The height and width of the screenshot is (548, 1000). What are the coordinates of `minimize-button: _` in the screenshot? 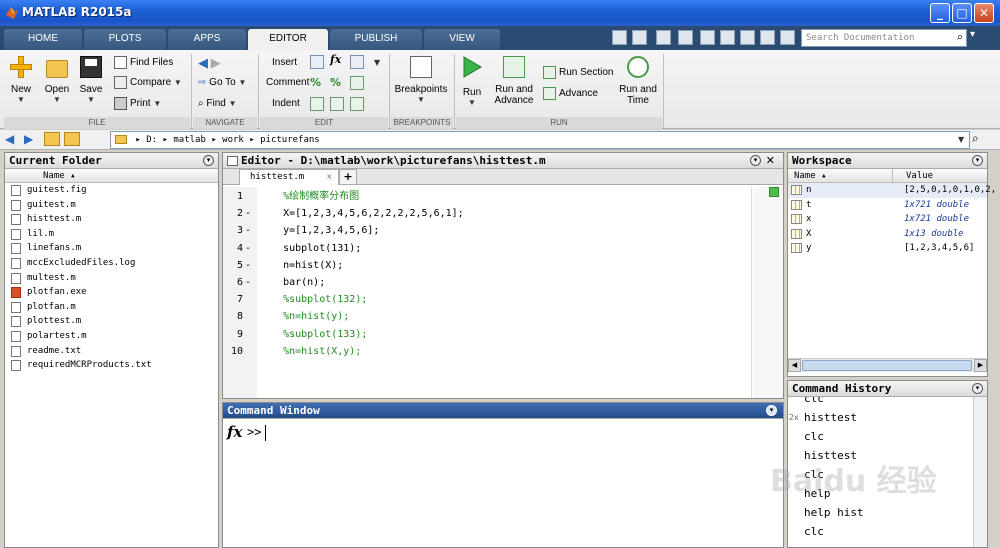 It's located at (940, 13).